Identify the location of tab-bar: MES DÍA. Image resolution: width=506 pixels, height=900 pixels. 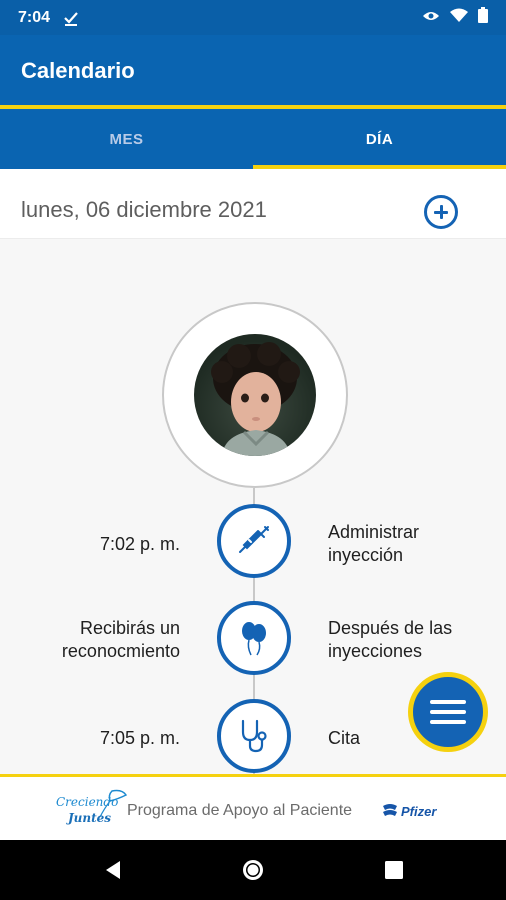
(253, 139).